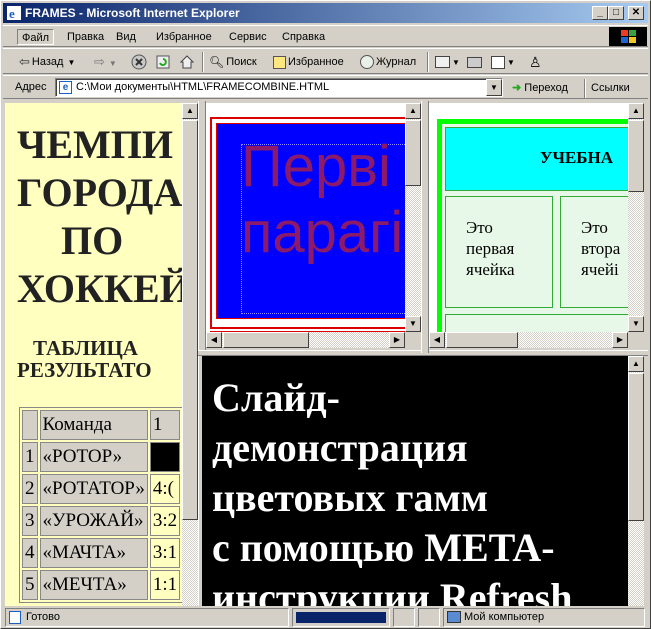  Describe the element at coordinates (276, 397) in the screenshot. I see `slide-text-line: Слайд-` at that location.